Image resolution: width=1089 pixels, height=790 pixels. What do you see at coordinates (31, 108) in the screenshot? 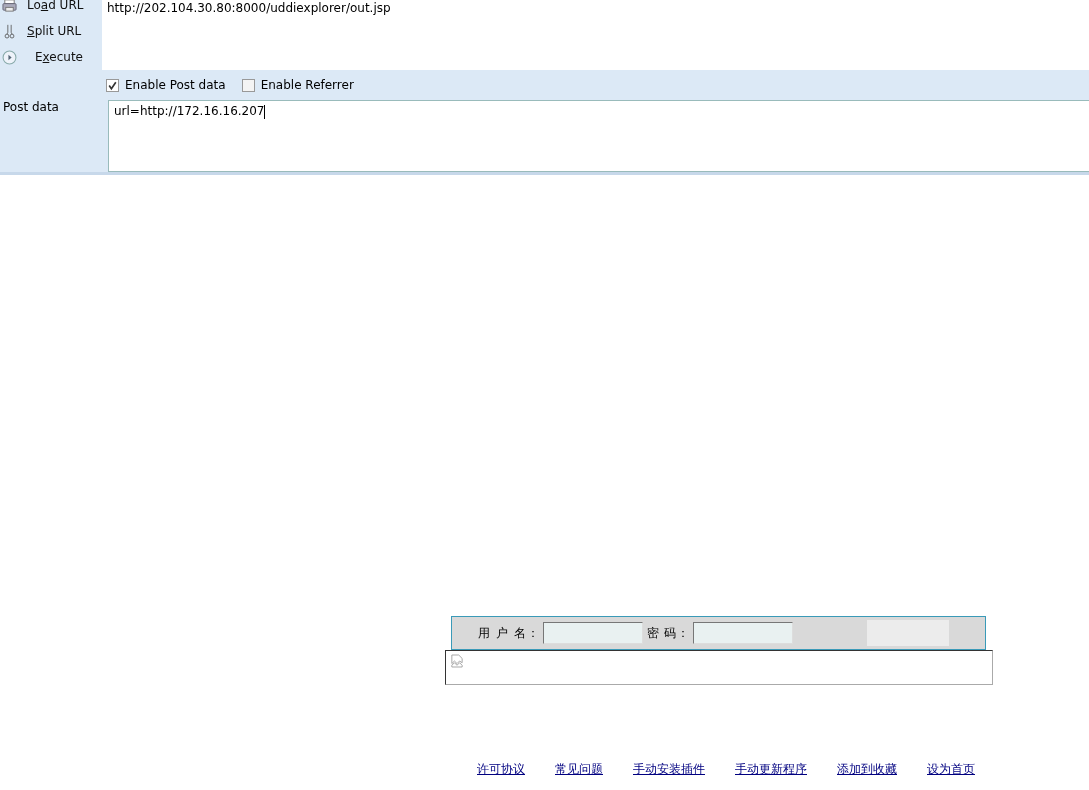
I see `post-data-label: Post data` at bounding box center [31, 108].